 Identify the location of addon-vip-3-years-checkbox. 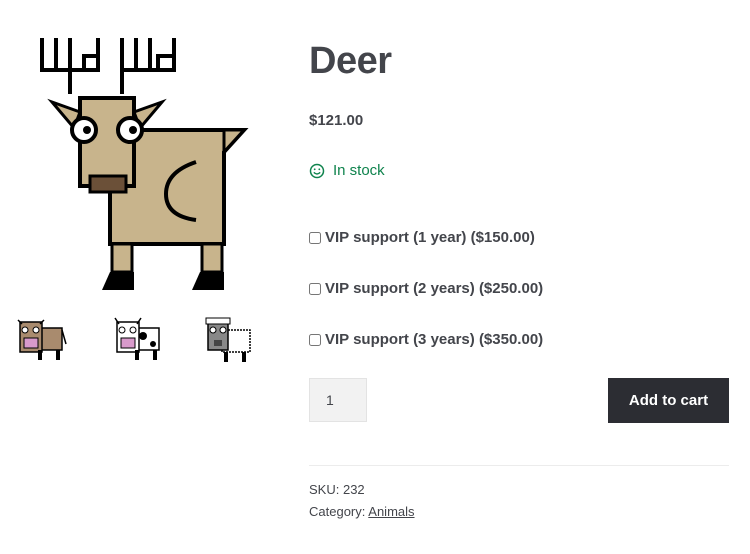
(315, 339).